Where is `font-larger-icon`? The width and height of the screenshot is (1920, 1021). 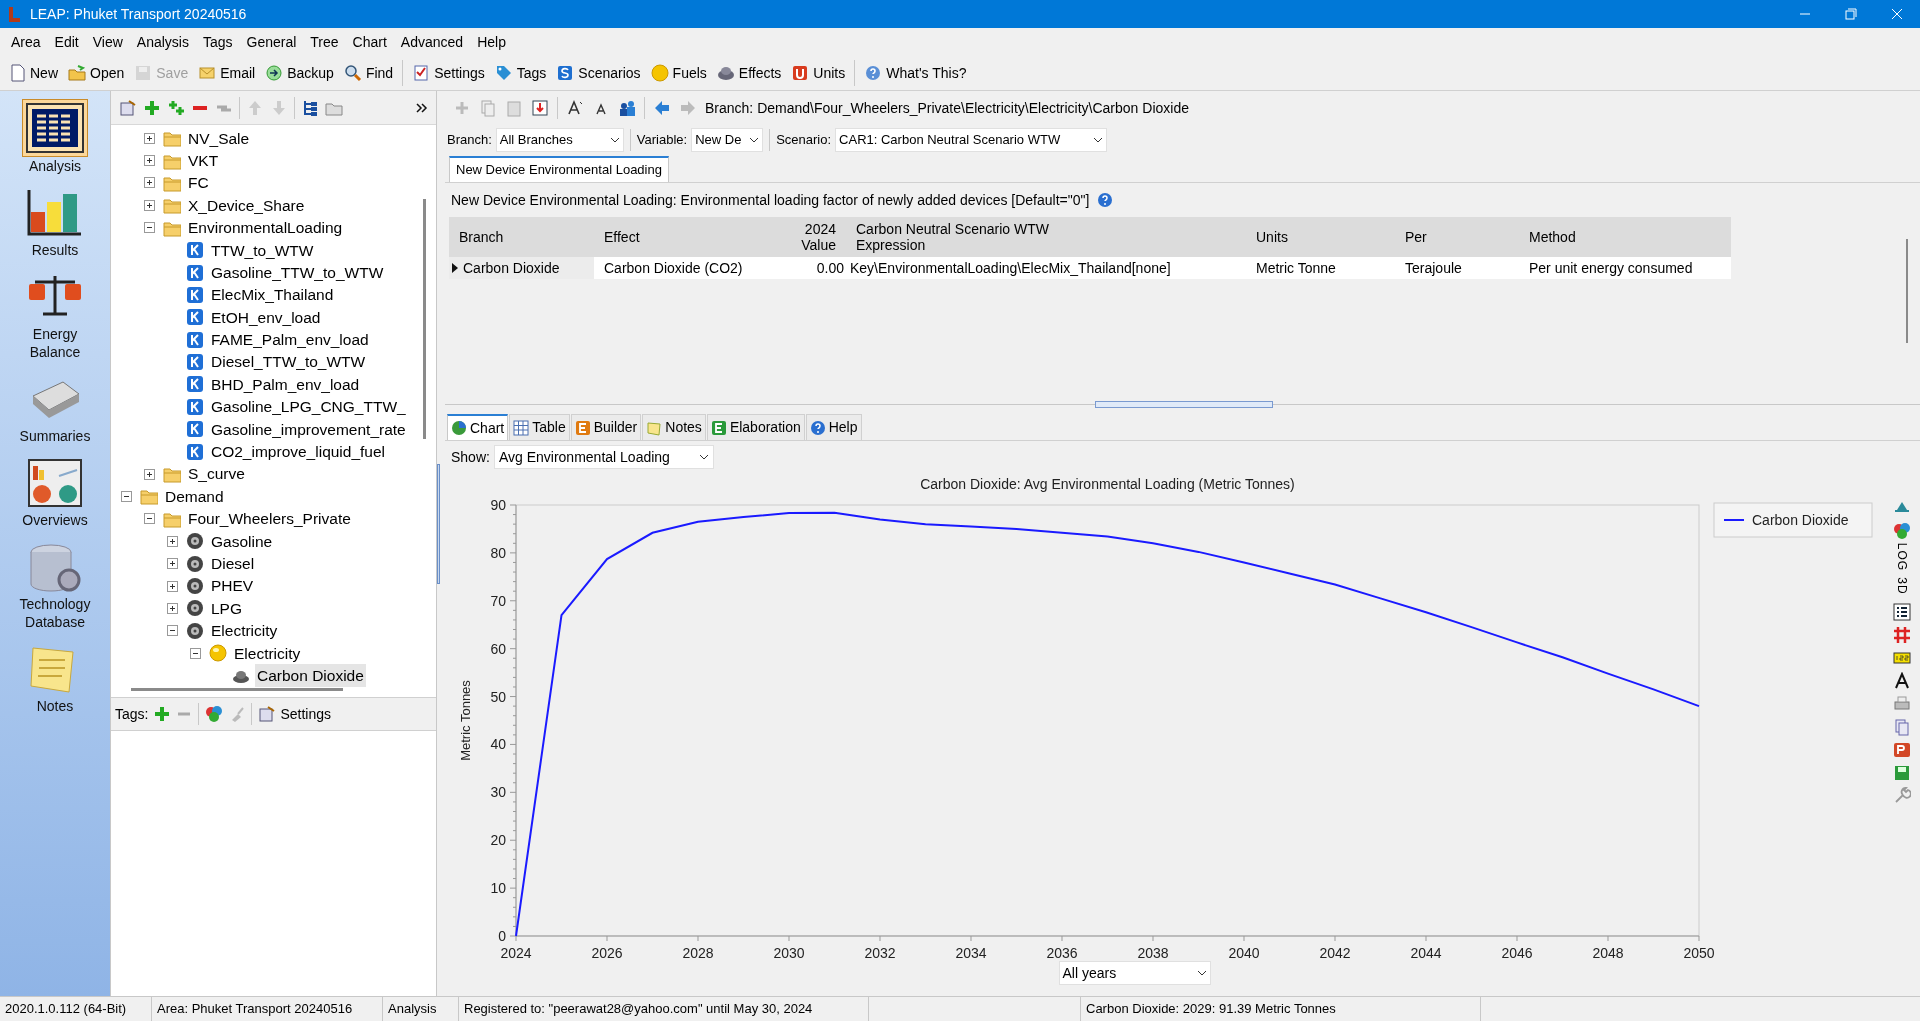
font-larger-icon is located at coordinates (575, 108).